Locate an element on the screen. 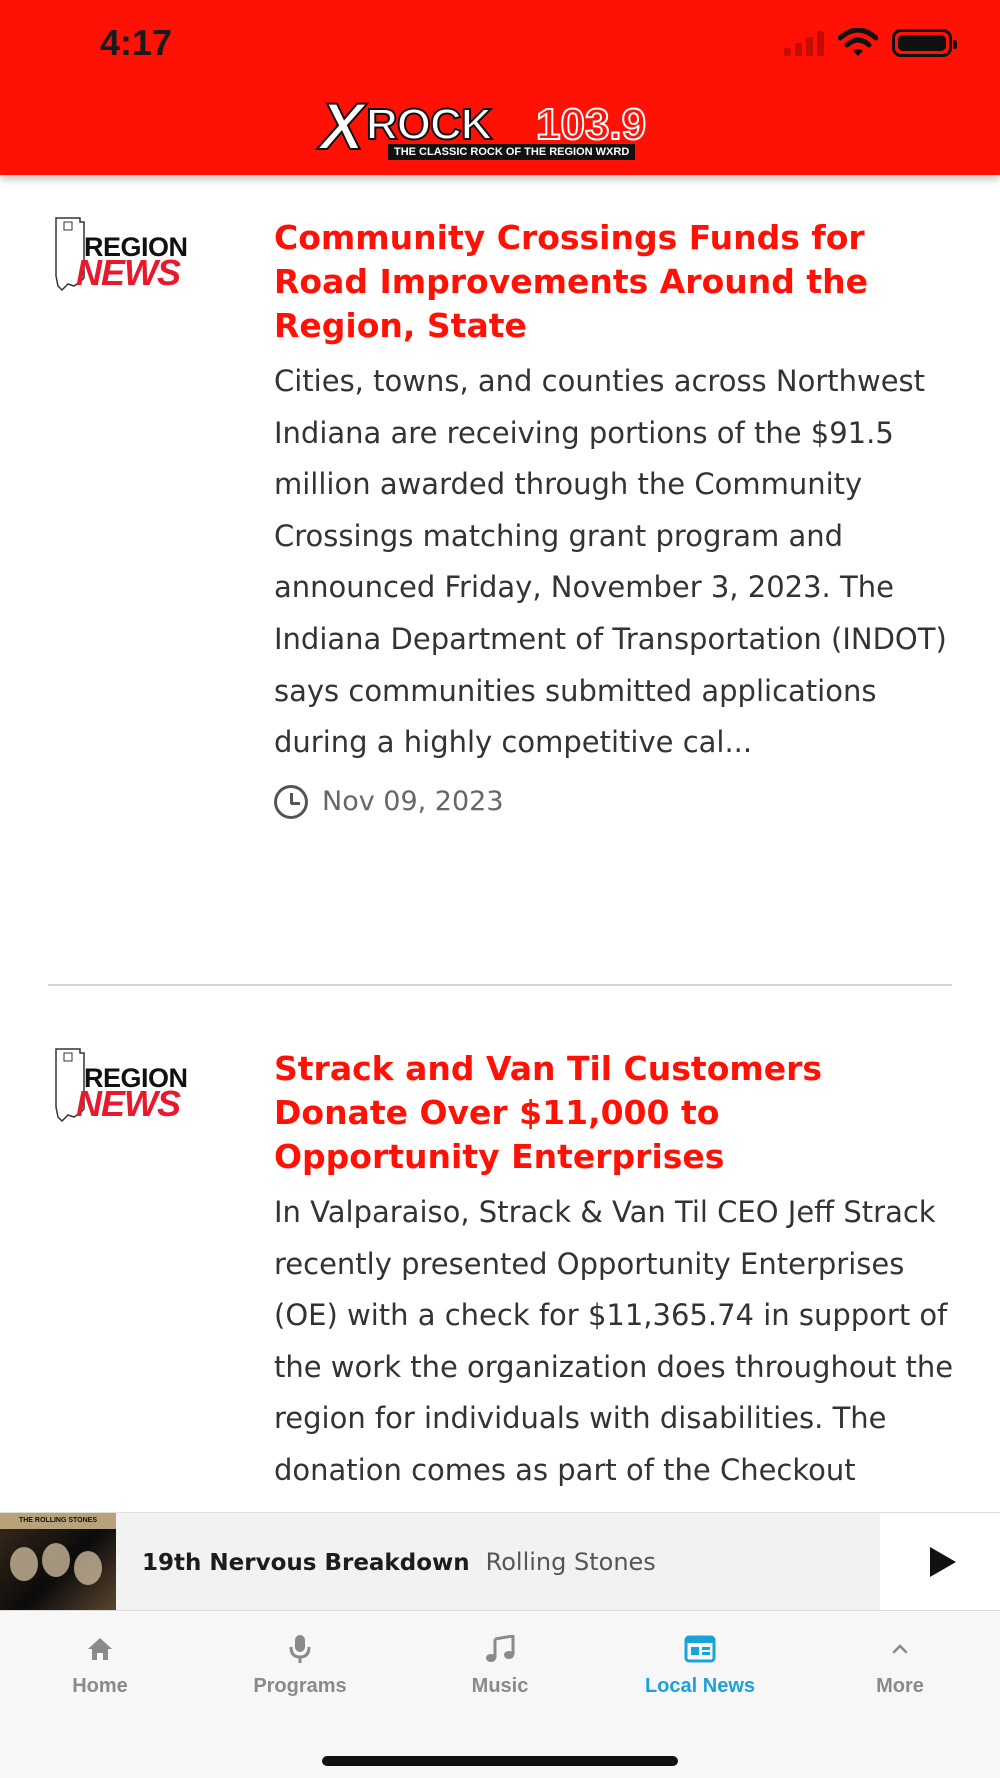 The width and height of the screenshot is (1000, 1778). tab-more: More is located at coordinates (900, 1666).